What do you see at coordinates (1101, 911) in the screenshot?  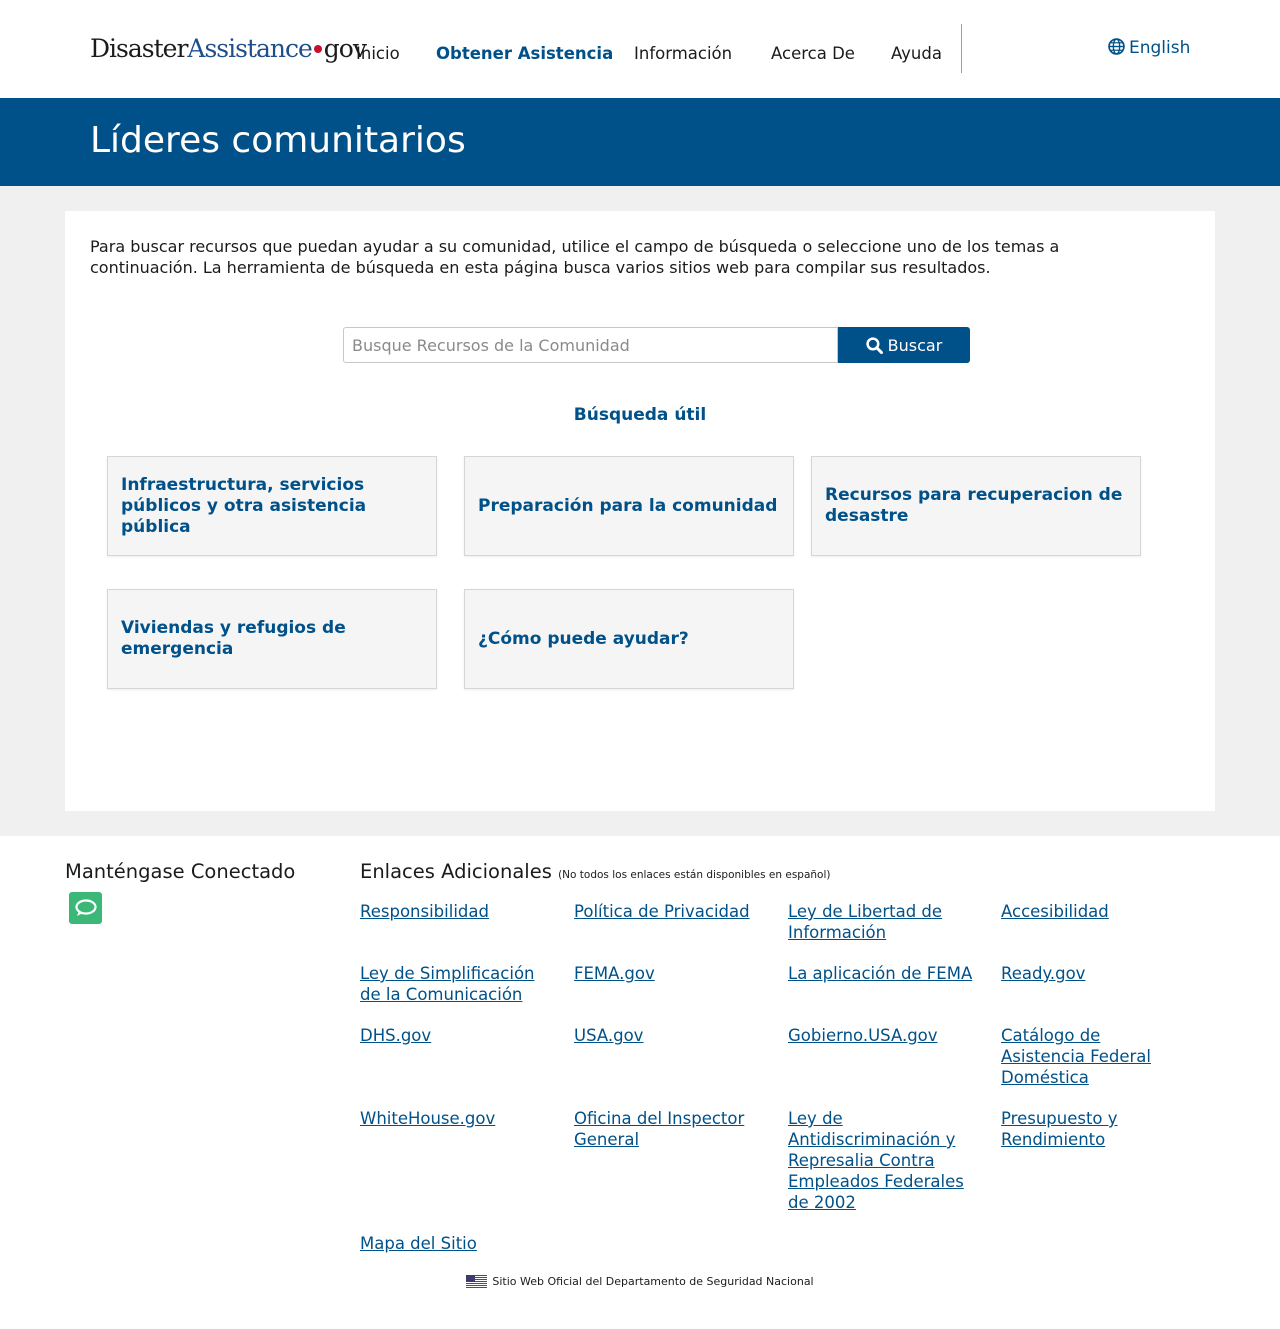 I see `footer-link-accesibilidad: Accesibilidad` at bounding box center [1101, 911].